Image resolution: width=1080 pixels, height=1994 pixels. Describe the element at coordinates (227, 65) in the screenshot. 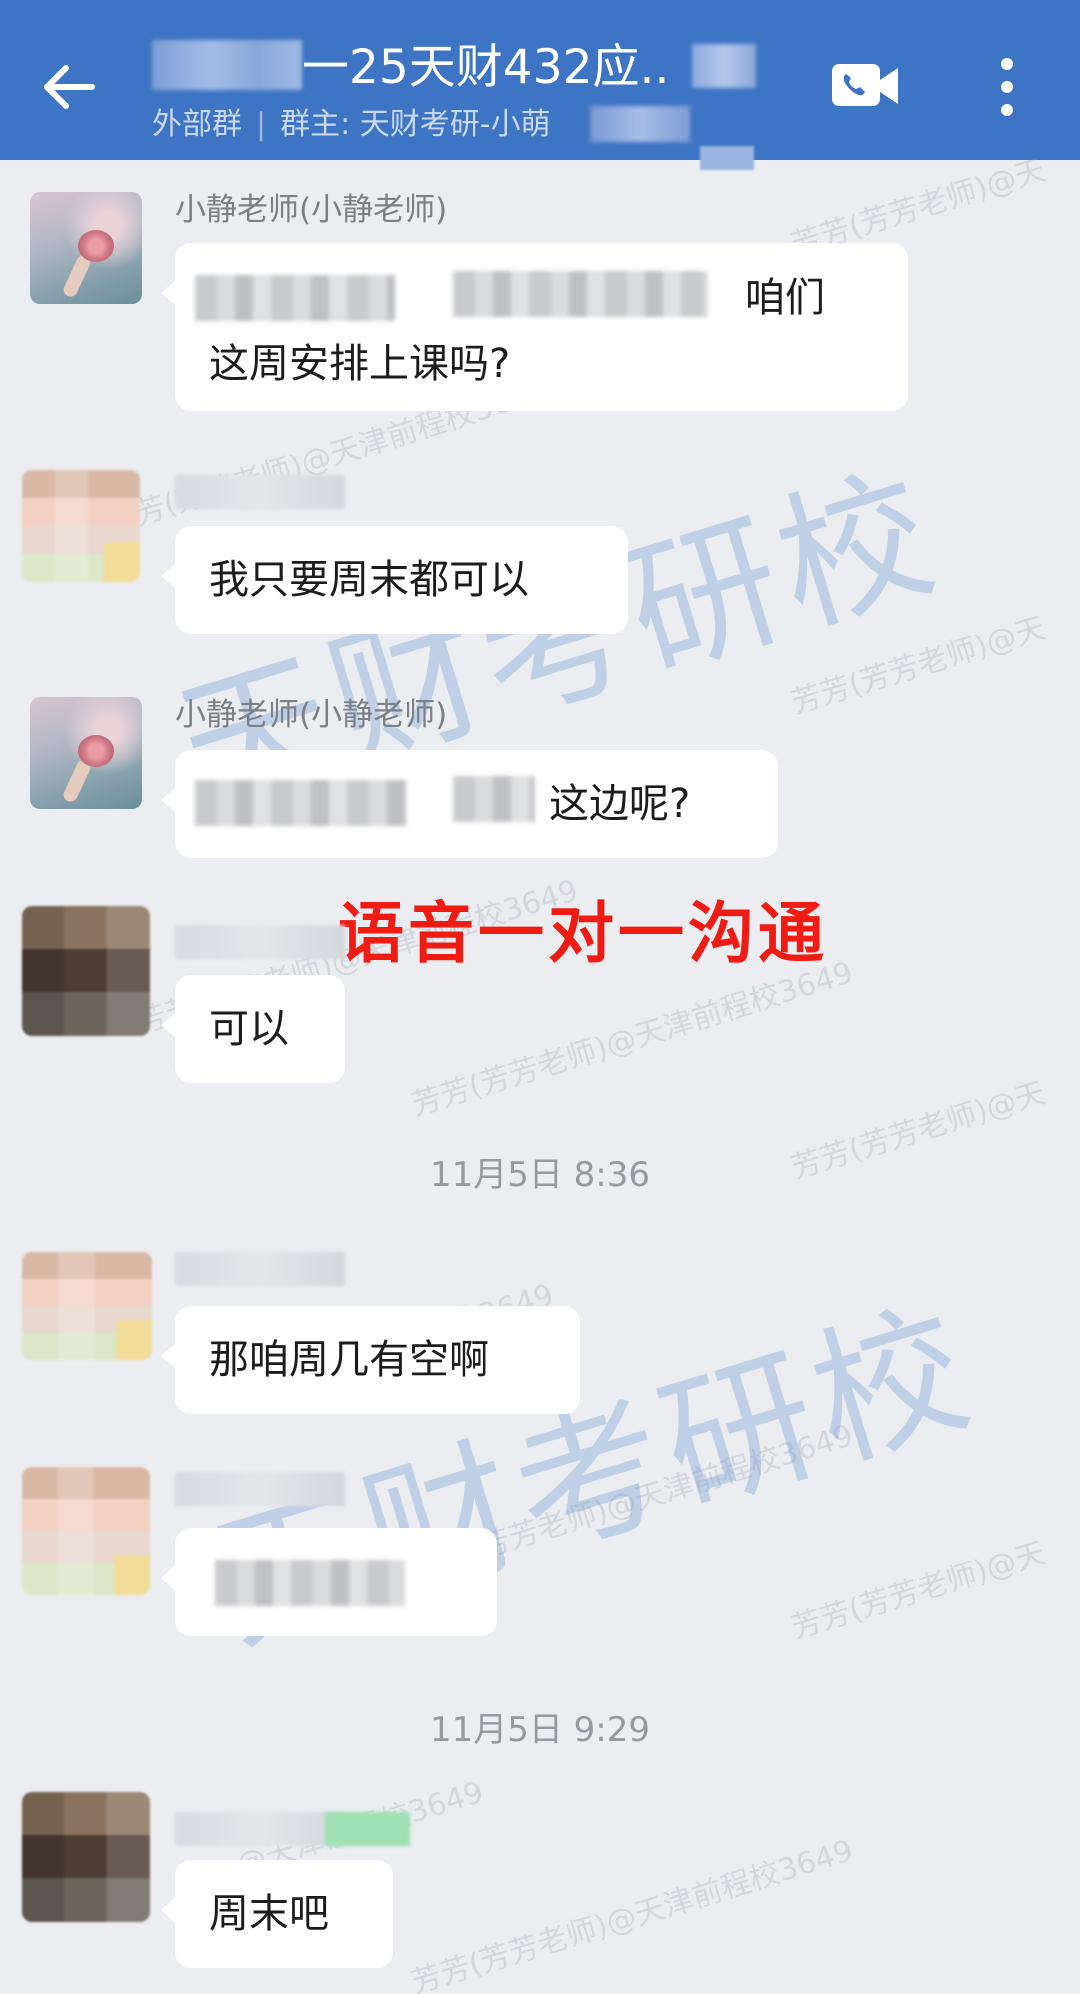

I see `title-redacted` at that location.